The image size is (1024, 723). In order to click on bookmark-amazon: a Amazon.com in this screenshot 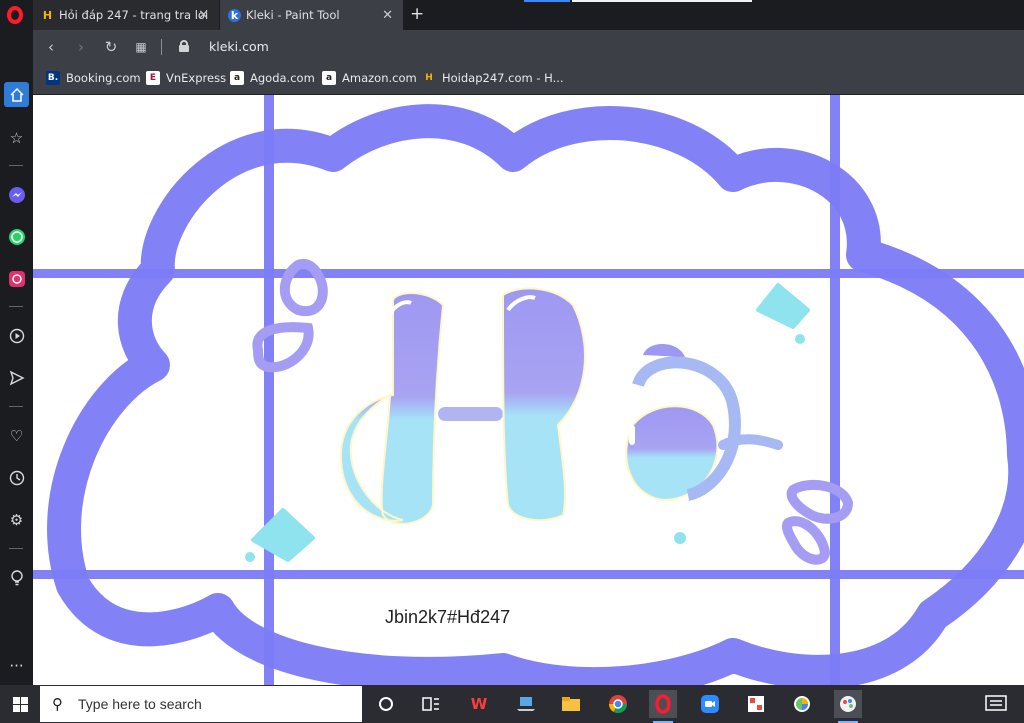, I will do `click(369, 78)`.